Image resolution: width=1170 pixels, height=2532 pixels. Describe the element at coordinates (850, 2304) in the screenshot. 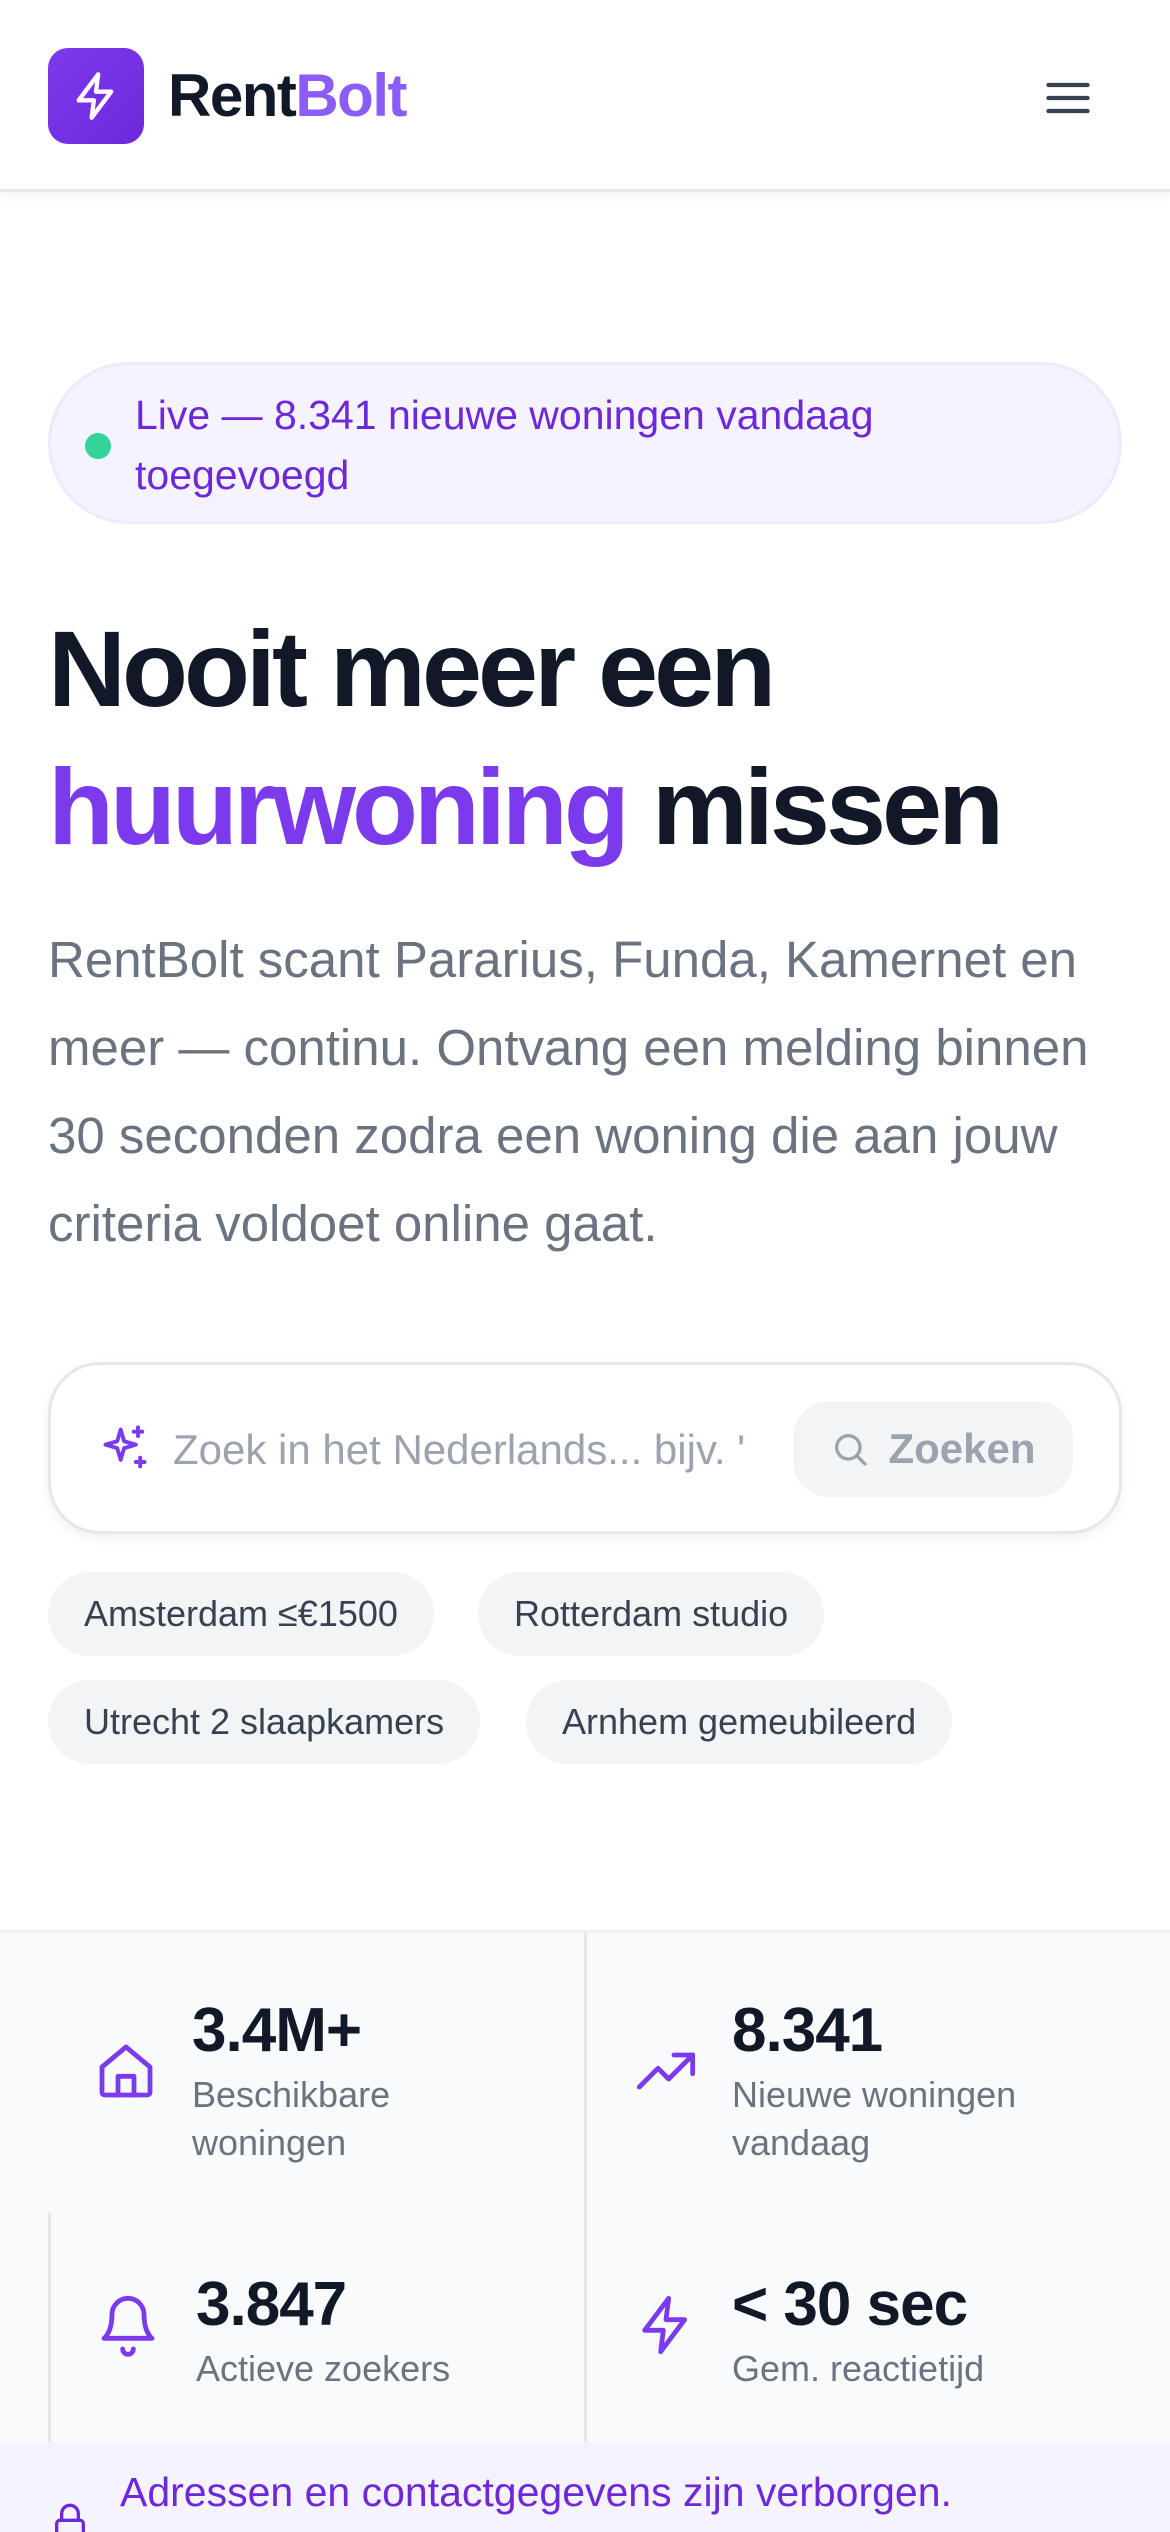

I see `stat-value: < 30 sec` at that location.